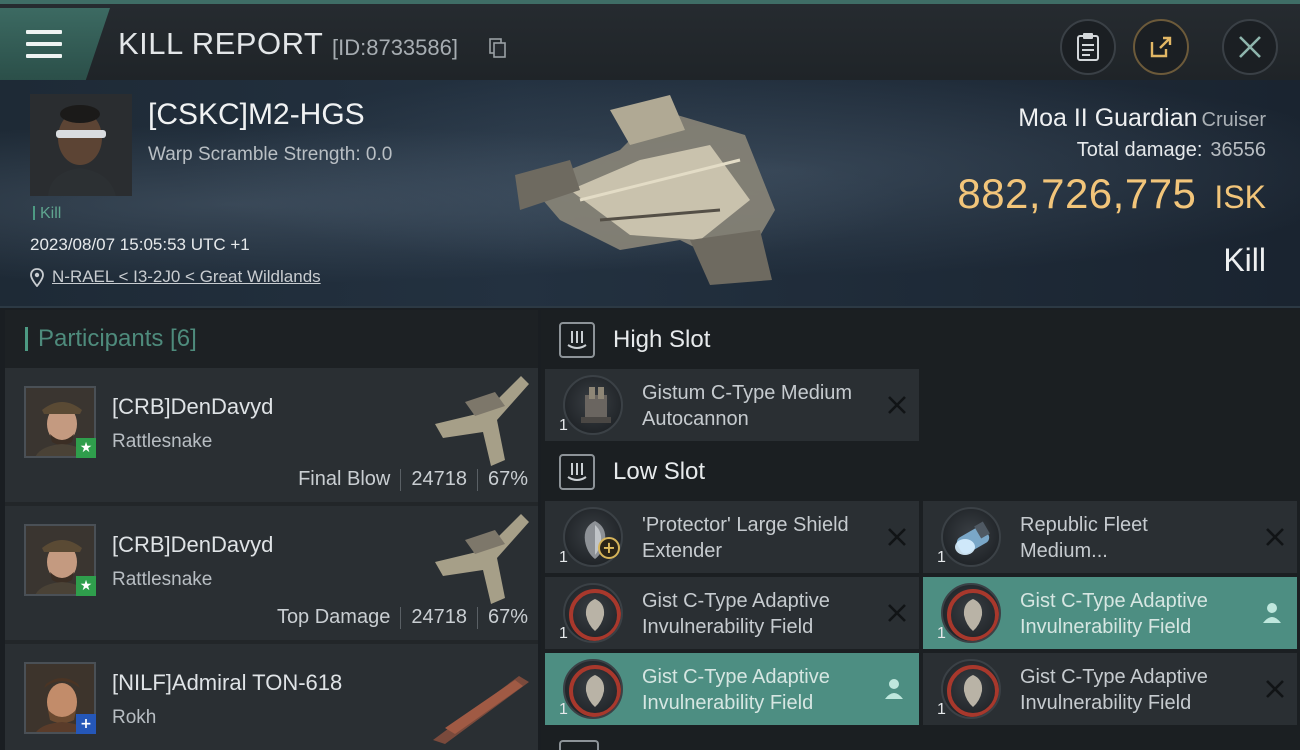 This screenshot has width=1300, height=750. What do you see at coordinates (333, 617) in the screenshot?
I see `participant-role: Top Damage` at bounding box center [333, 617].